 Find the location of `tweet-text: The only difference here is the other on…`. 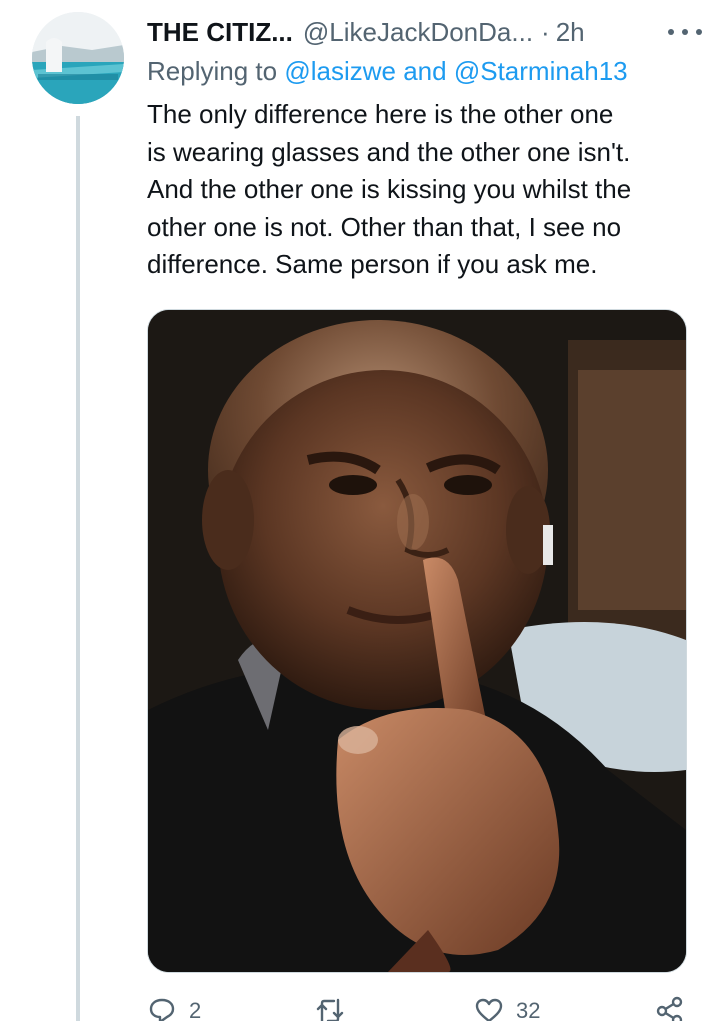

tweet-text: The only difference here is the other on… is located at coordinates (429, 190).